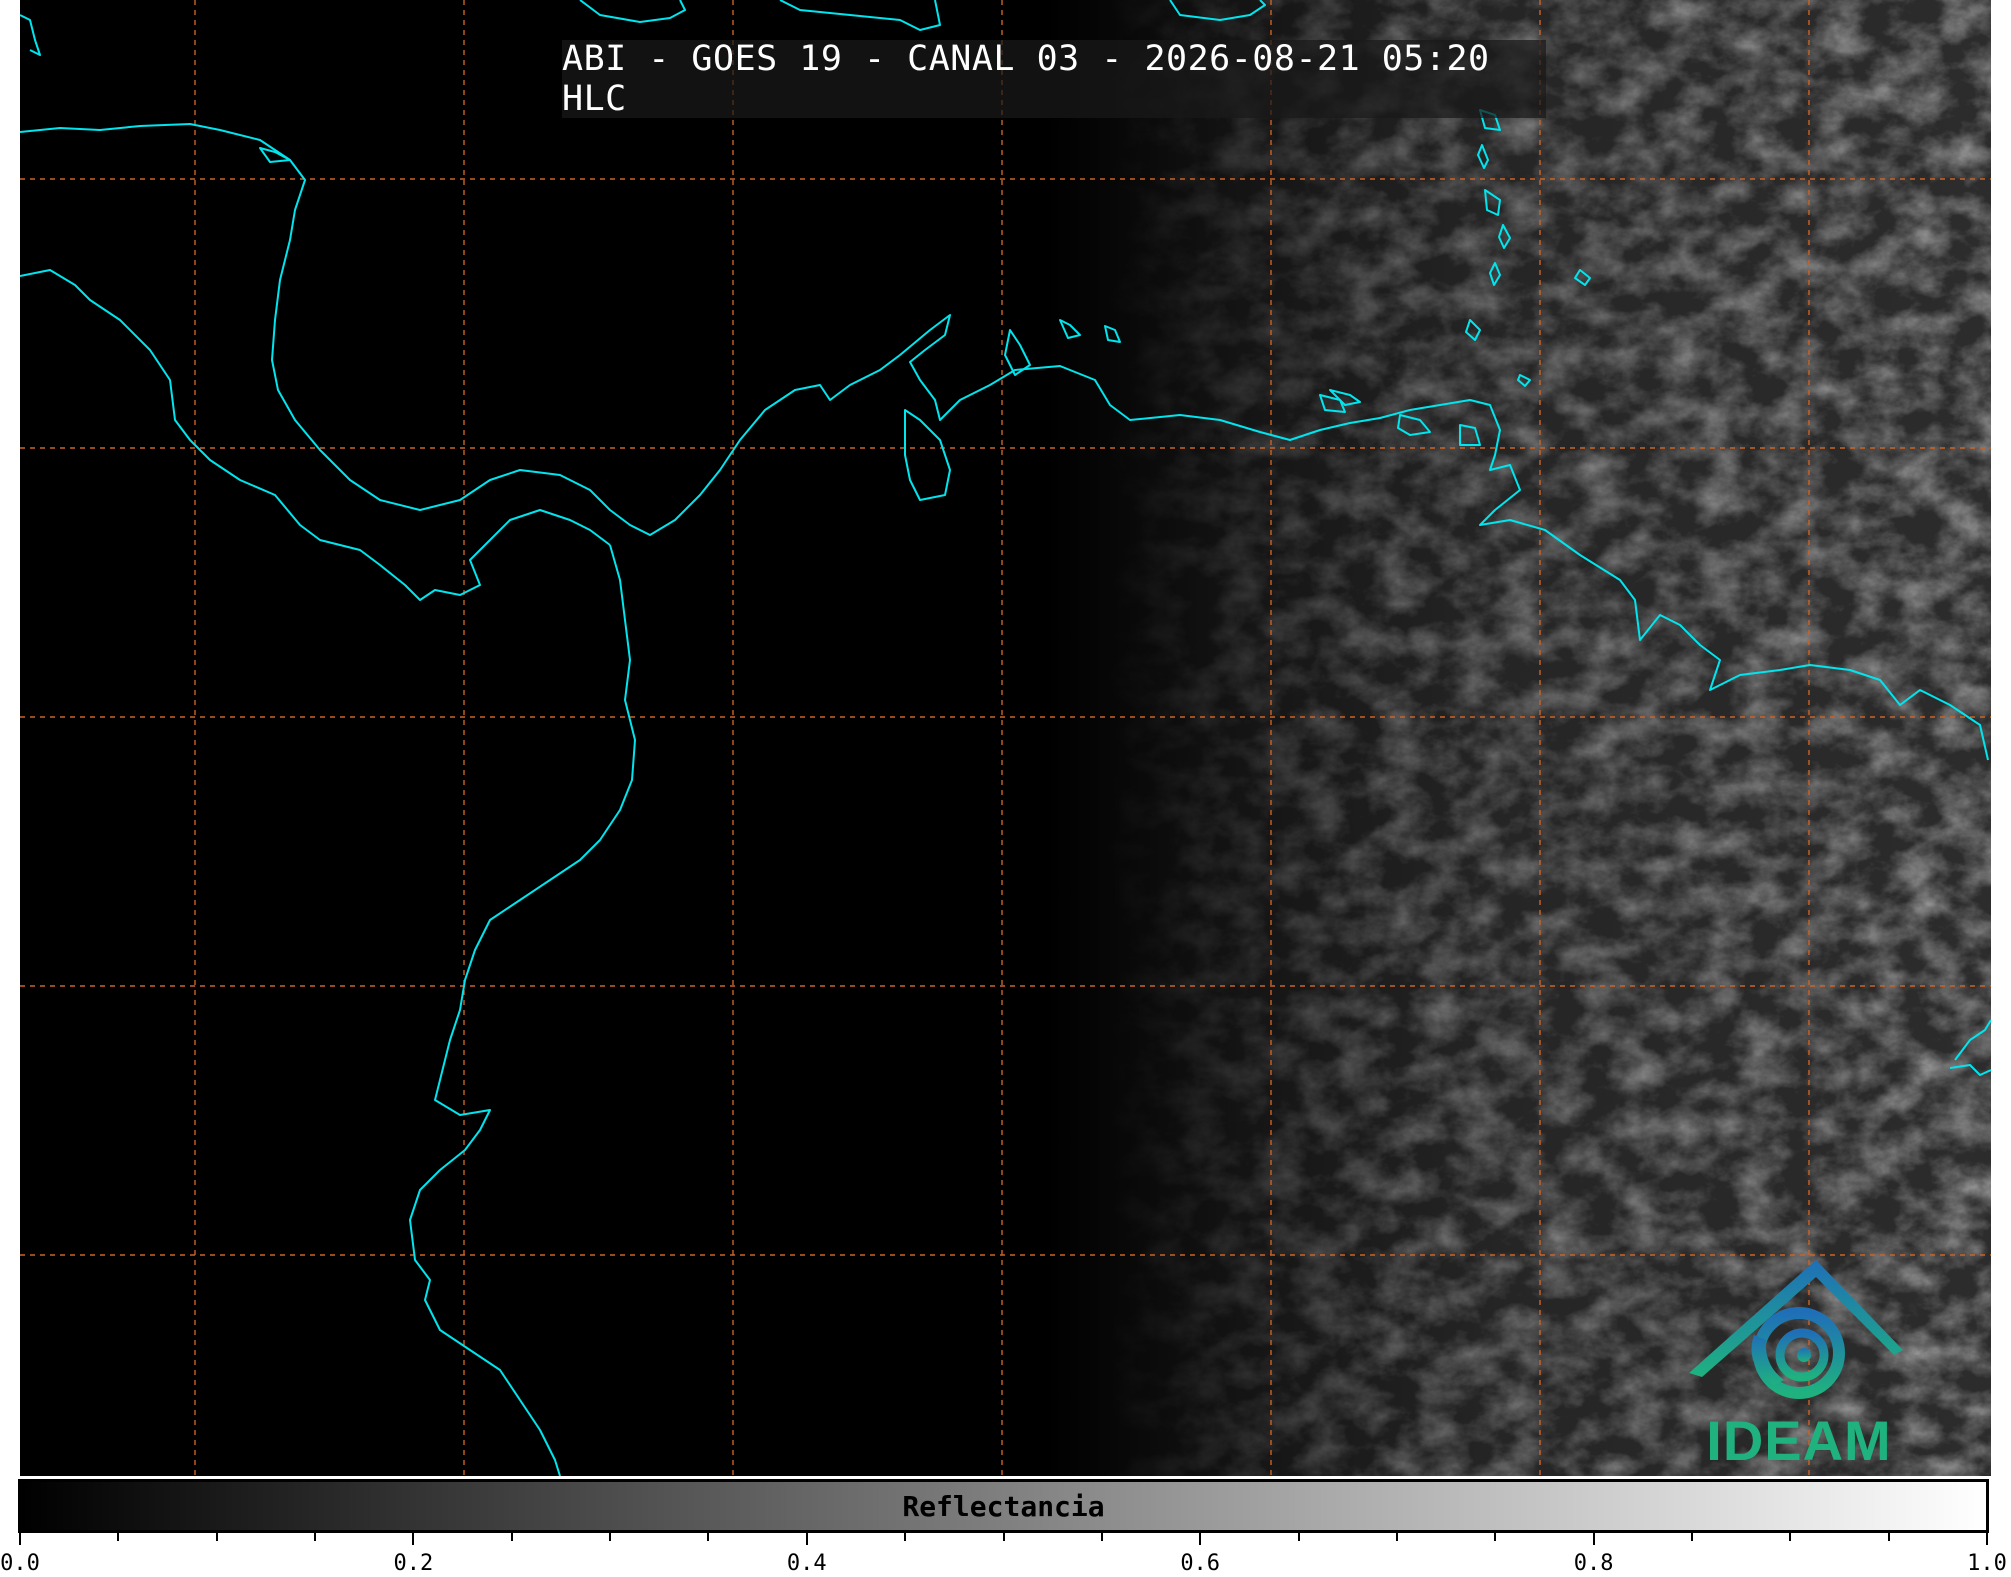  I want to click on colorbar-tick-label: 0.8, so click(1593, 1563).